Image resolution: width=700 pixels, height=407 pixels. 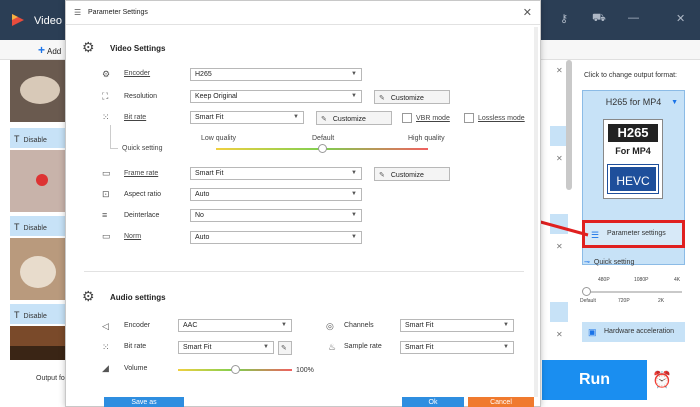 What do you see at coordinates (304, 271) in the screenshot?
I see `section-divider` at bounding box center [304, 271].